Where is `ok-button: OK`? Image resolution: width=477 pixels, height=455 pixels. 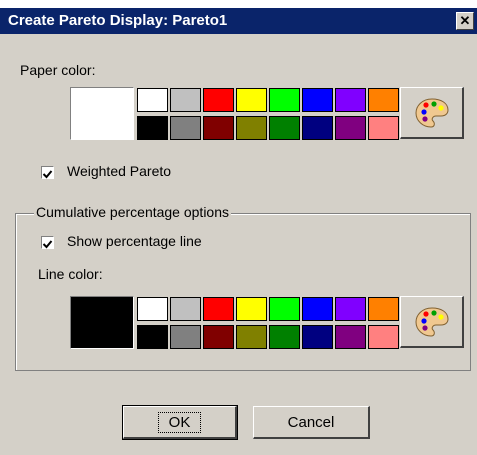
ok-button: OK is located at coordinates (180, 422).